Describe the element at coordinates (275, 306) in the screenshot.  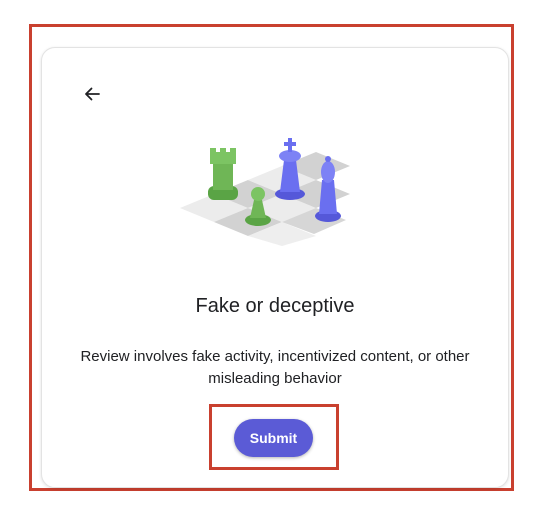
I see `dialog-title: Fake or deceptive` at that location.